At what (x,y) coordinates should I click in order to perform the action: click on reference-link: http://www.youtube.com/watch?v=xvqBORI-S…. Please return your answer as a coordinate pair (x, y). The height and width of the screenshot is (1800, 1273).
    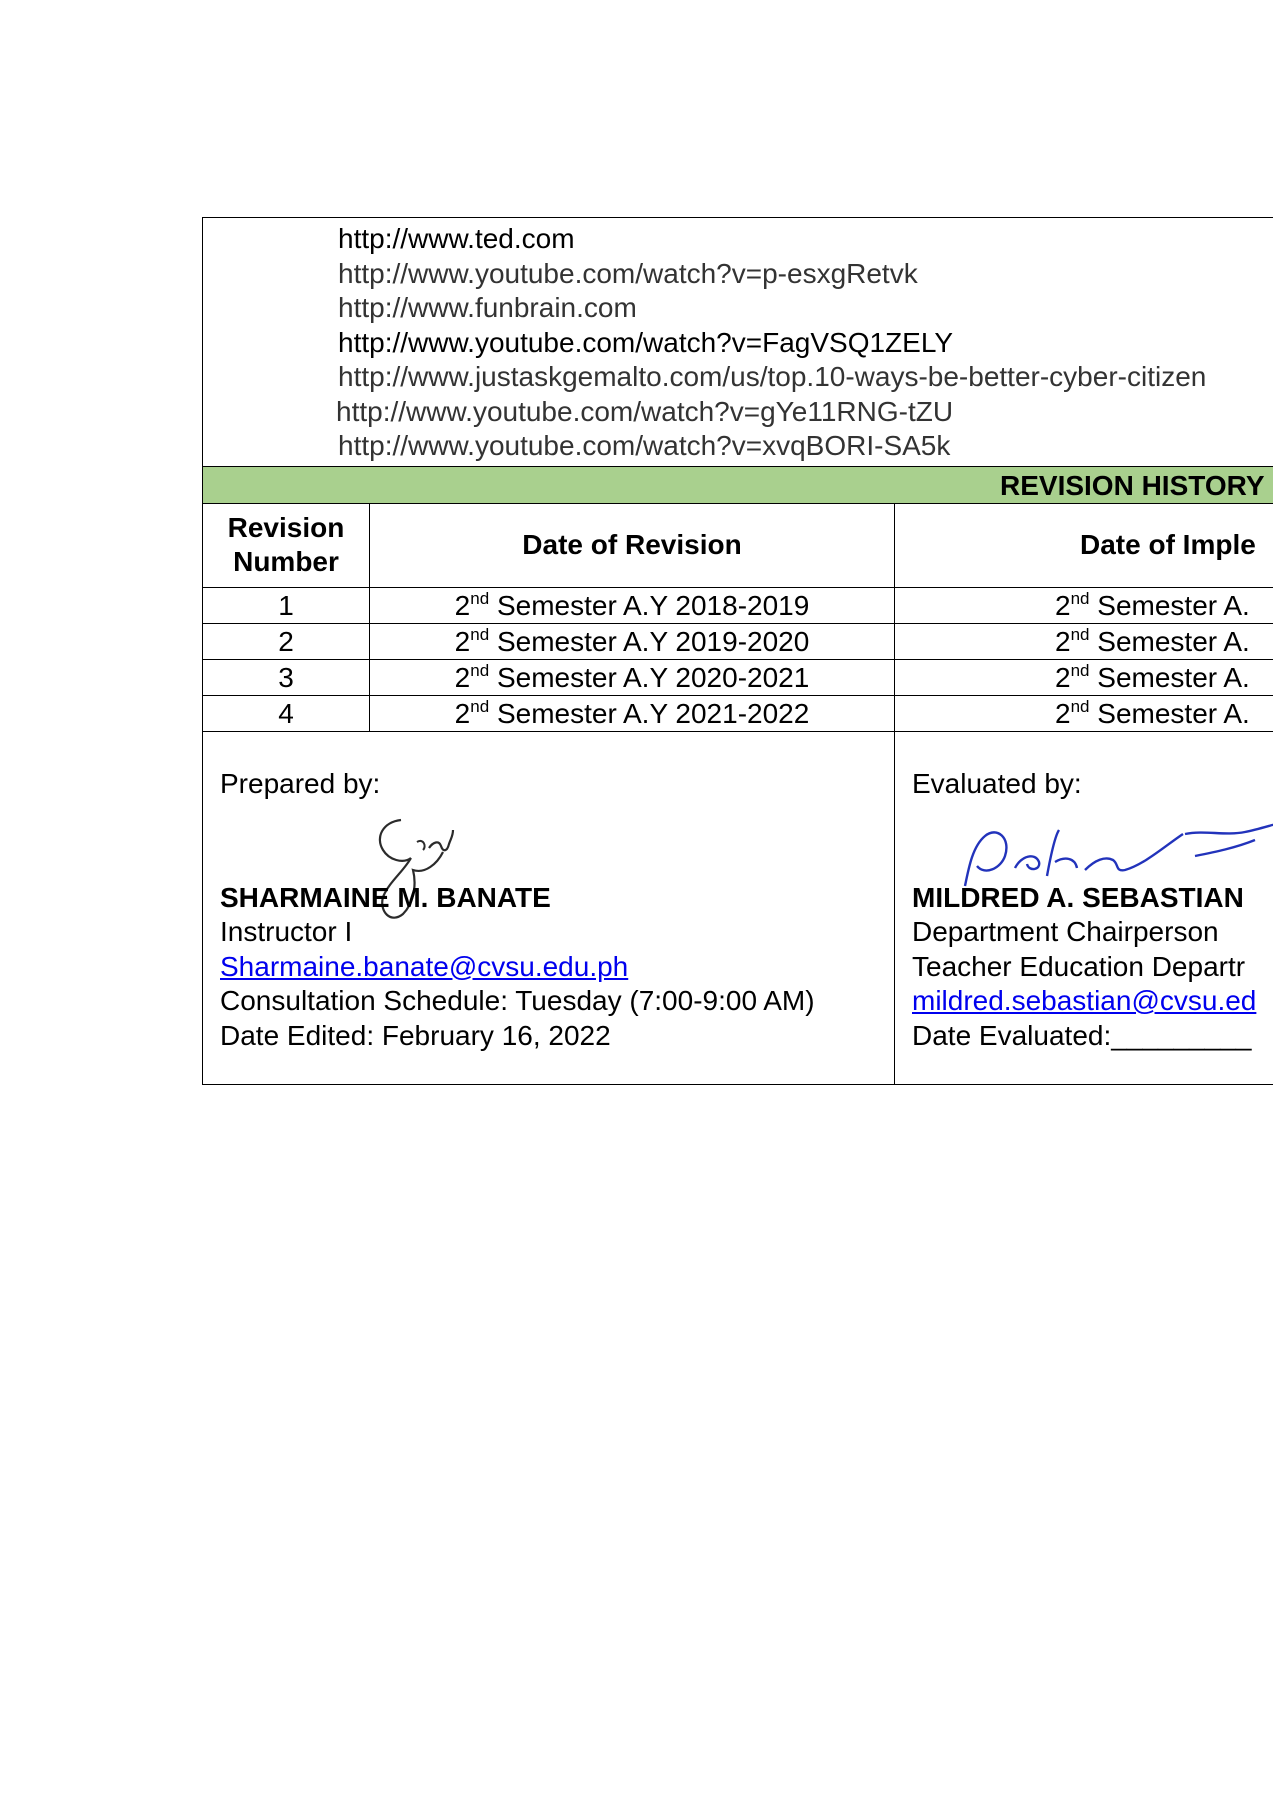
    Looking at the image, I should click on (738, 446).